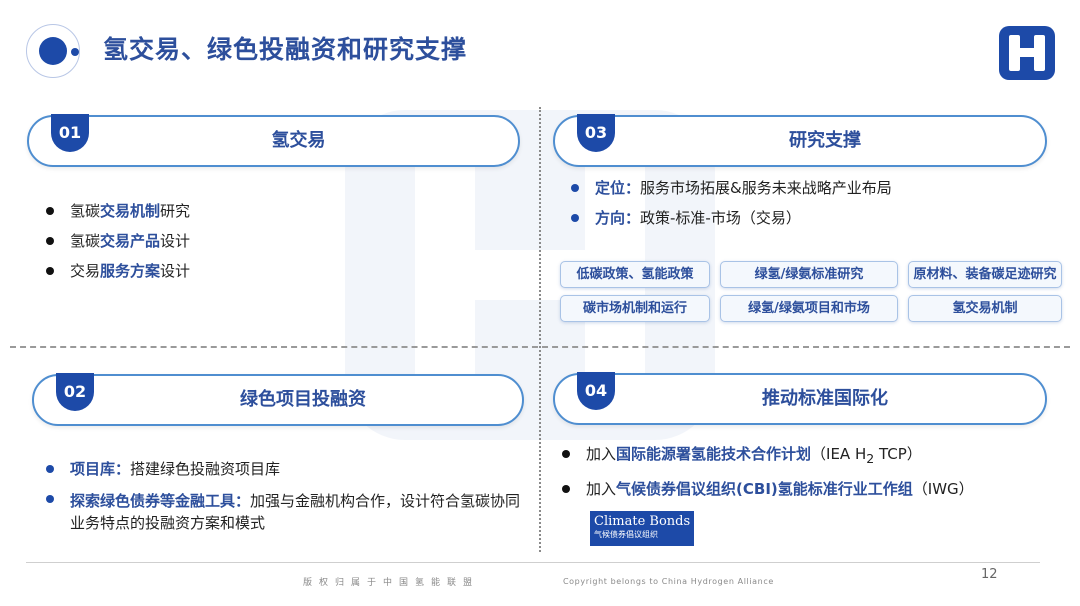 The width and height of the screenshot is (1080, 606). Describe the element at coordinates (809, 274) in the screenshot. I see `research-tag: 绿氢/绿氨标准研究` at that location.